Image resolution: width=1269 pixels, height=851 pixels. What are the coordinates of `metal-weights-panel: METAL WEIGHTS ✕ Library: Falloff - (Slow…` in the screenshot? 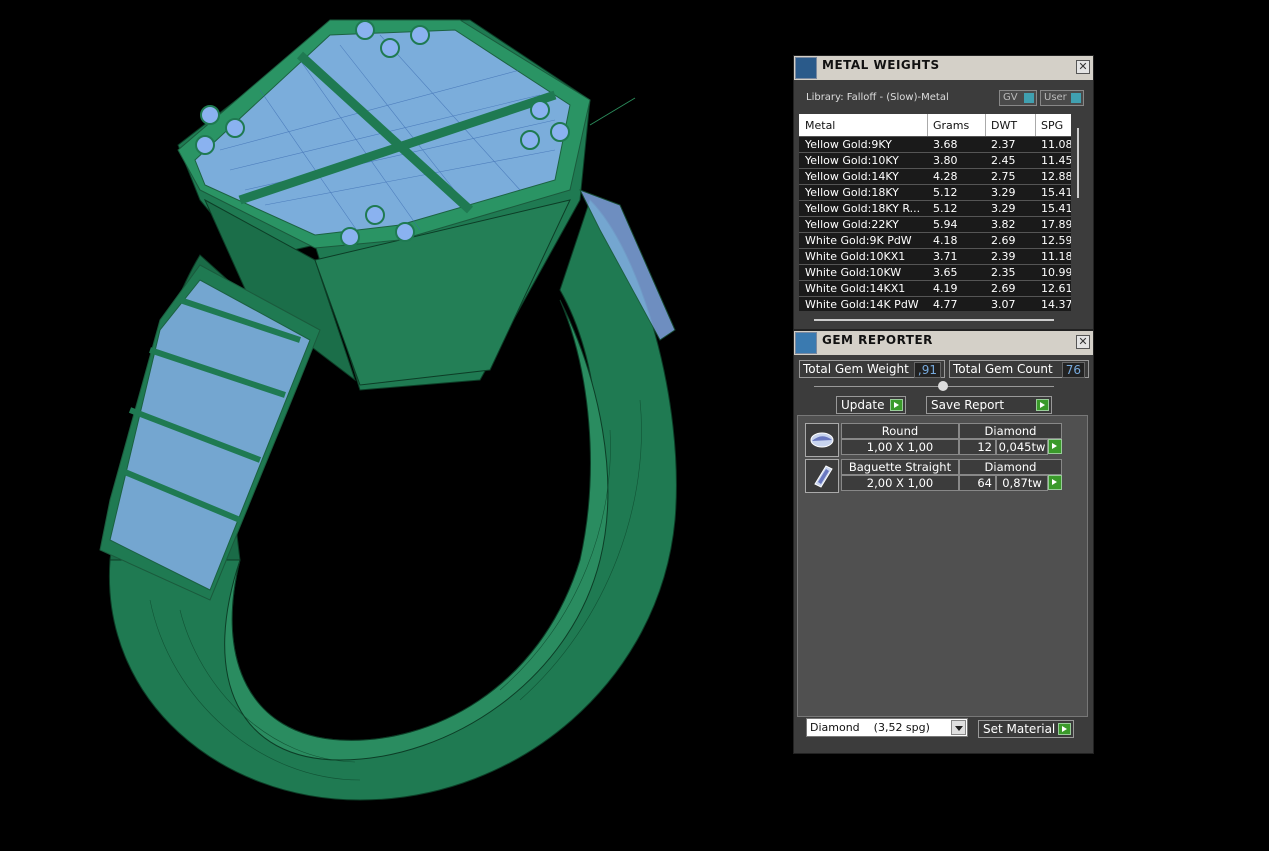 It's located at (943, 192).